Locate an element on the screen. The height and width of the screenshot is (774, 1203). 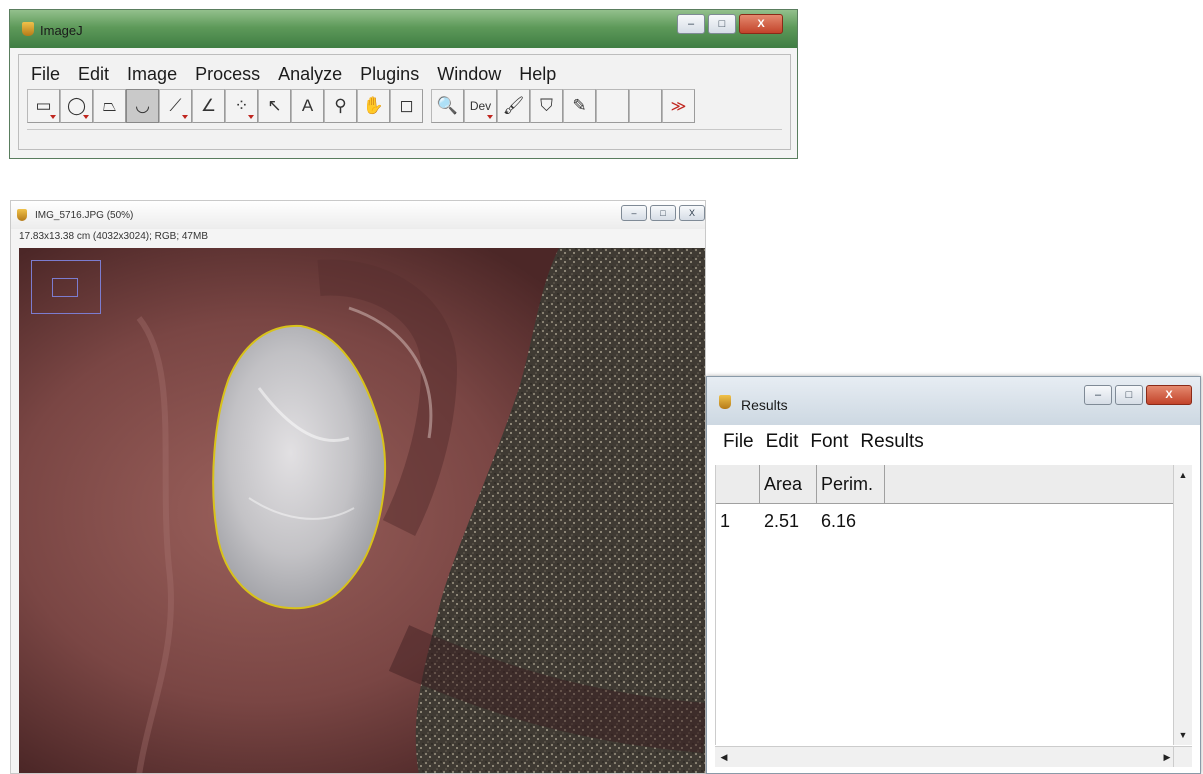
menu-plugins: Plugins is located at coordinates (389, 74).